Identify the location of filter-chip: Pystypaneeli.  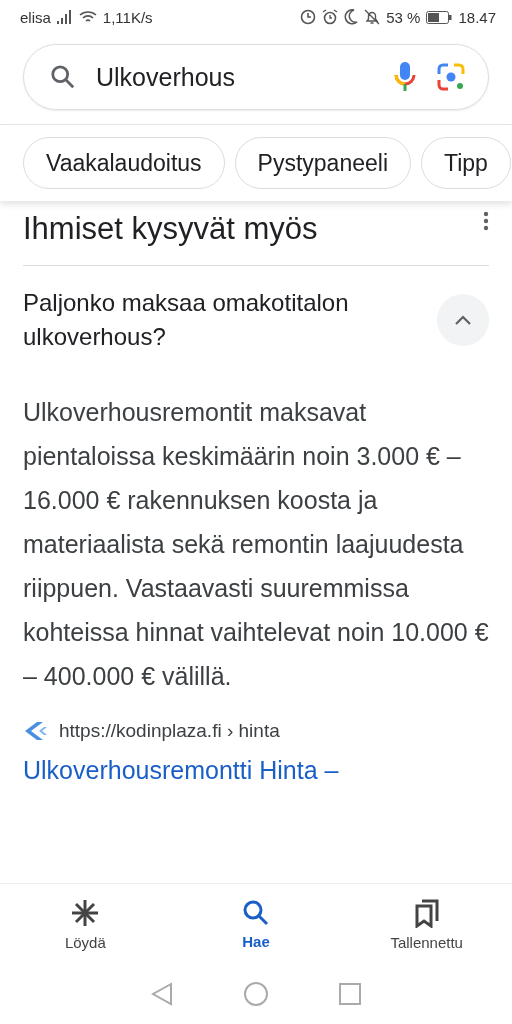
(322, 163).